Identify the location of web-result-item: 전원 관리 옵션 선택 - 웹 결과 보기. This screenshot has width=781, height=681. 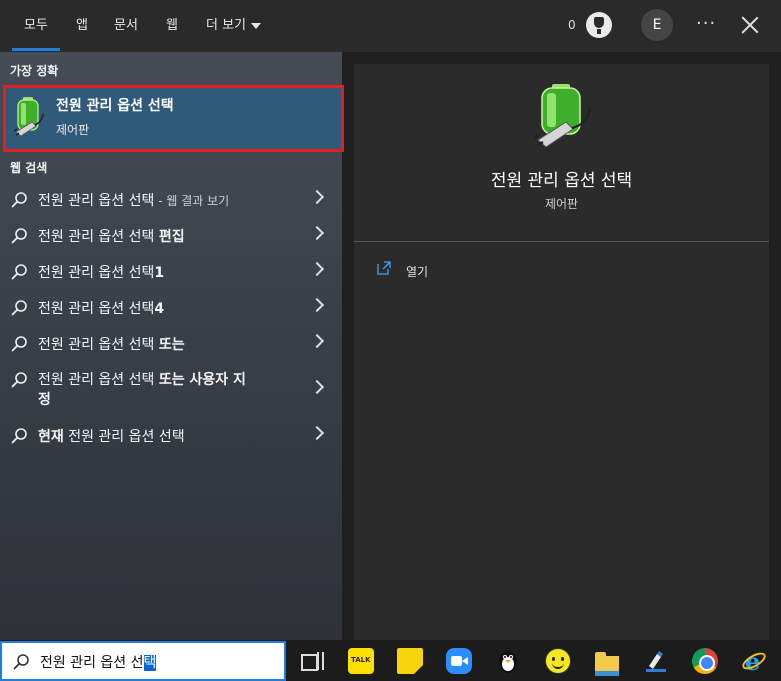
(171, 199).